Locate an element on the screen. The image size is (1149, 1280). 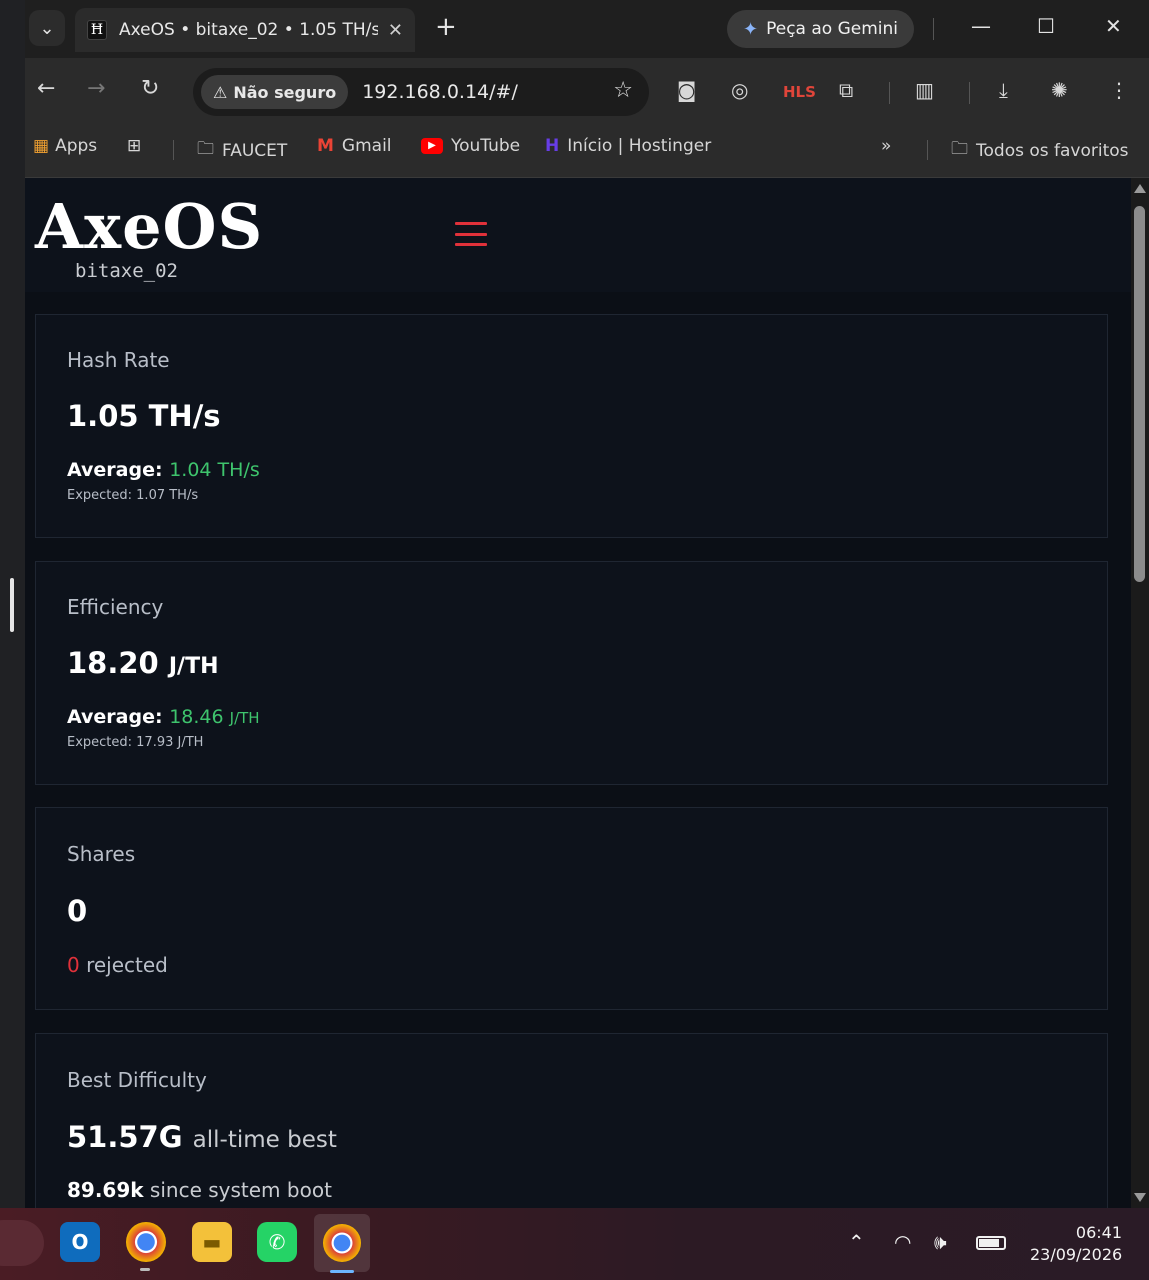
active-app-highlight is located at coordinates (342, 1243).